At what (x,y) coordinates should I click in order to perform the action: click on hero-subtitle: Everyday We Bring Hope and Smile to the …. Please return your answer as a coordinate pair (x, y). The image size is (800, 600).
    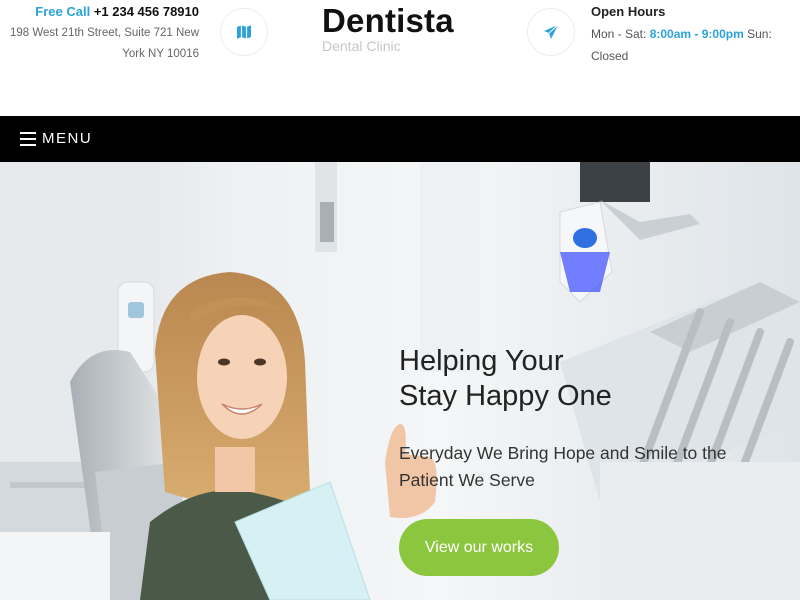
    Looking at the image, I should click on (563, 466).